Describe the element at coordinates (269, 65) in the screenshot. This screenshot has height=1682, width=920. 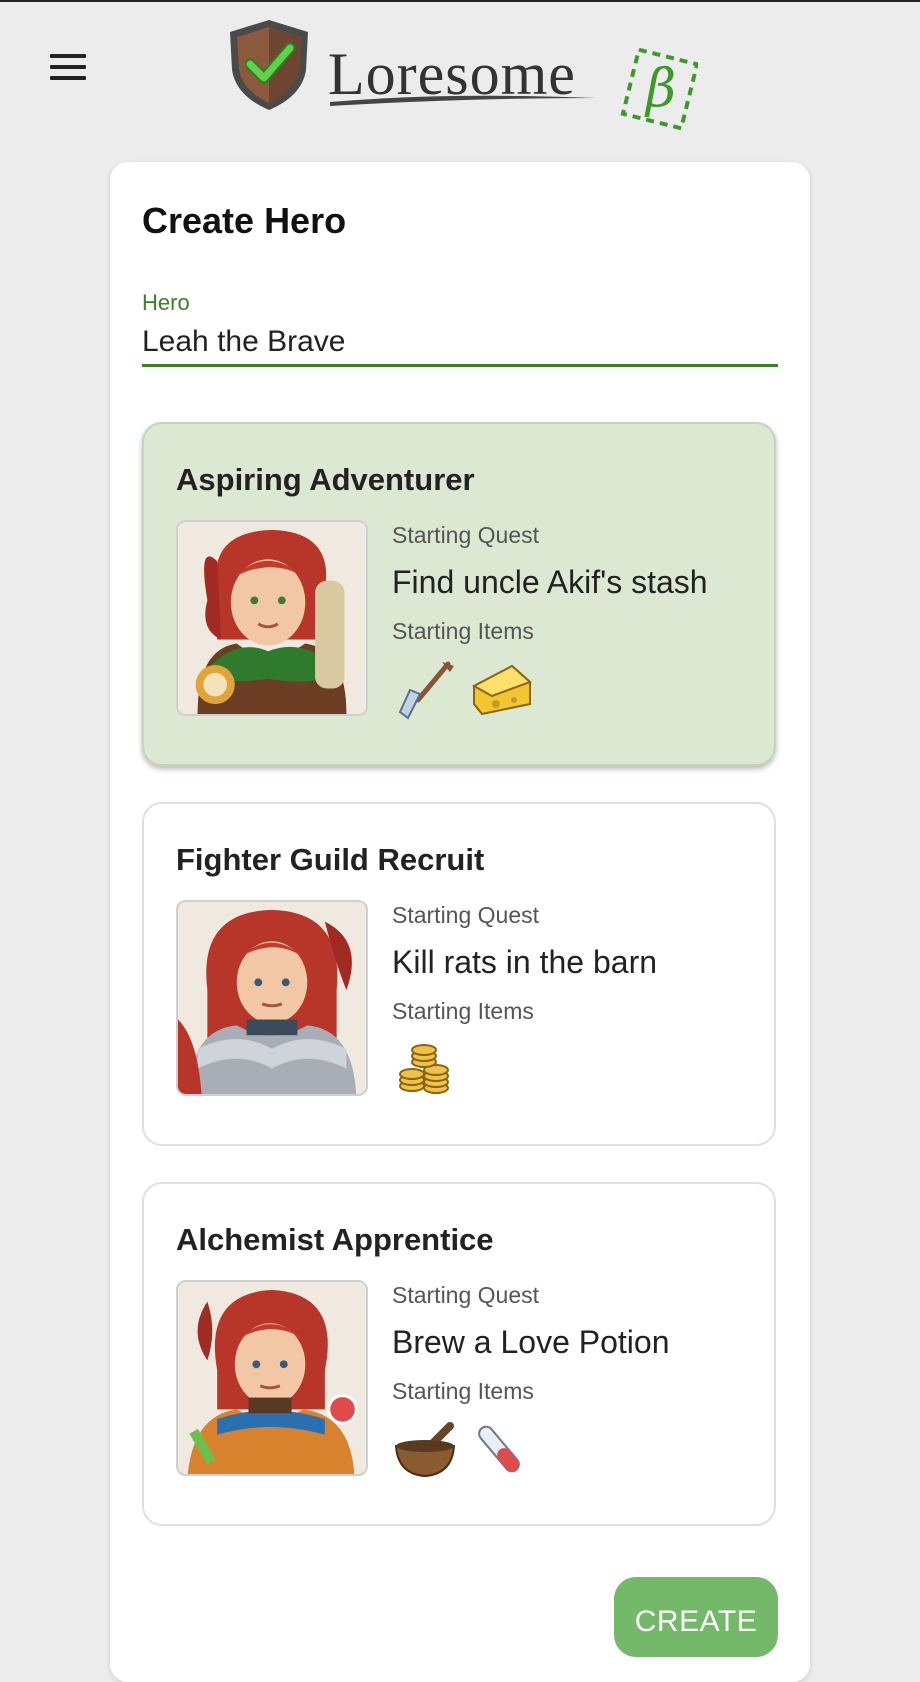
I see `shield-check-icon` at that location.